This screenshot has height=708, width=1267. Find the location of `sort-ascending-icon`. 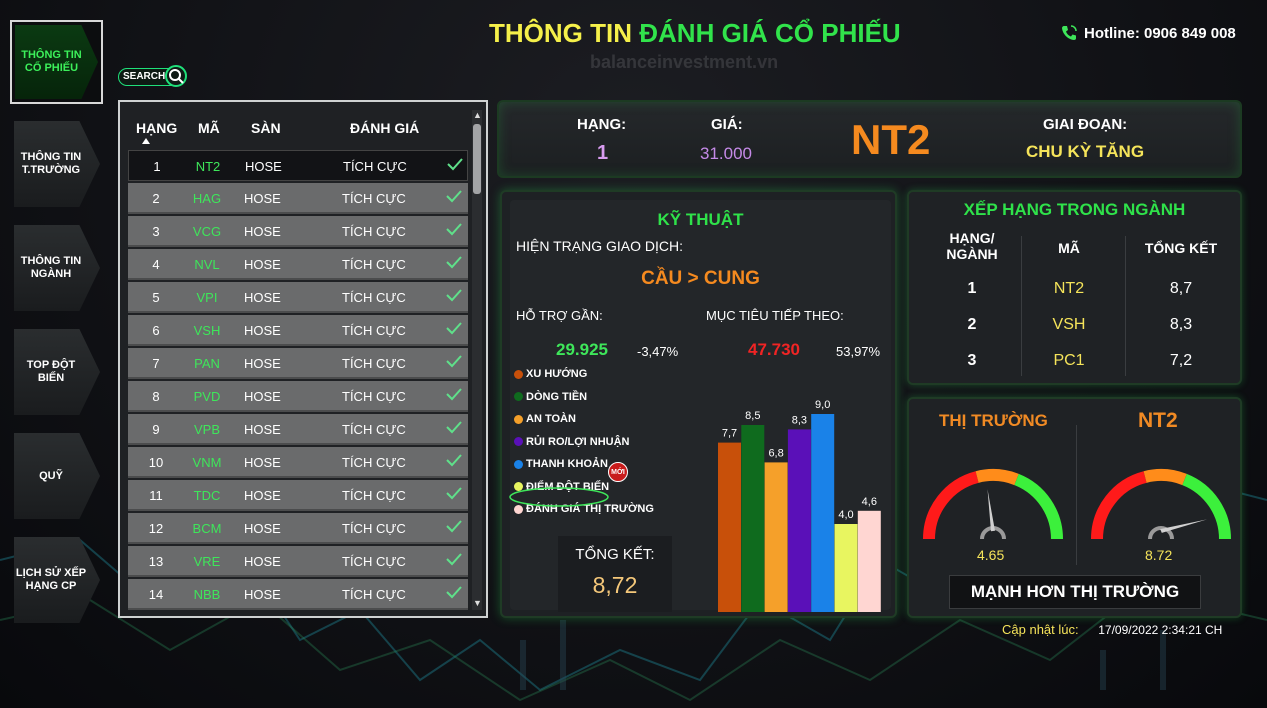

sort-ascending-icon is located at coordinates (146, 141).